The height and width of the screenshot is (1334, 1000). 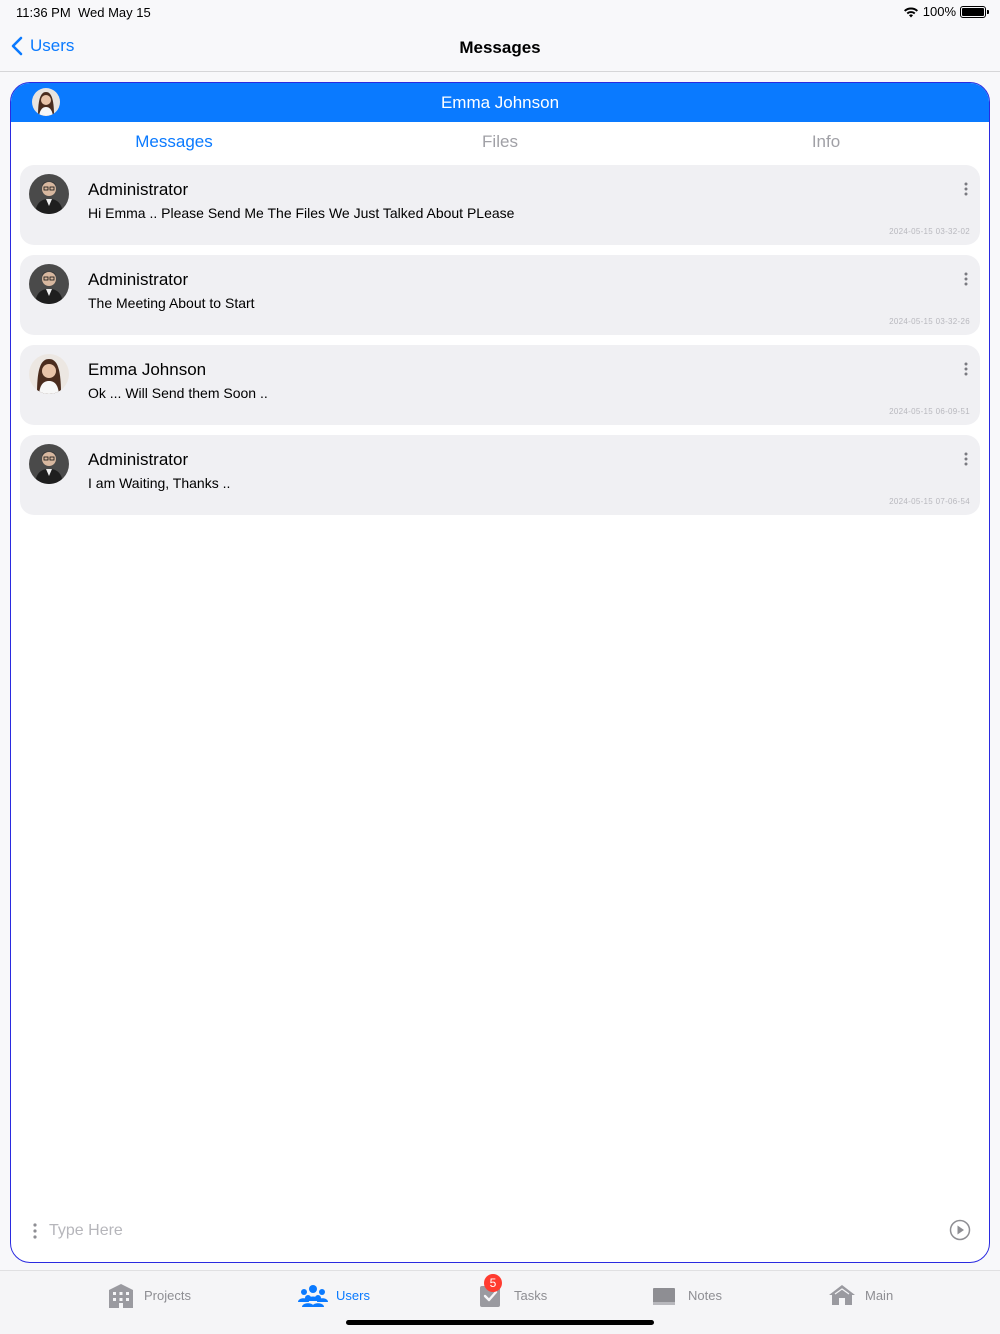 I want to click on emma-avatar-icon, so click(x=49, y=374).